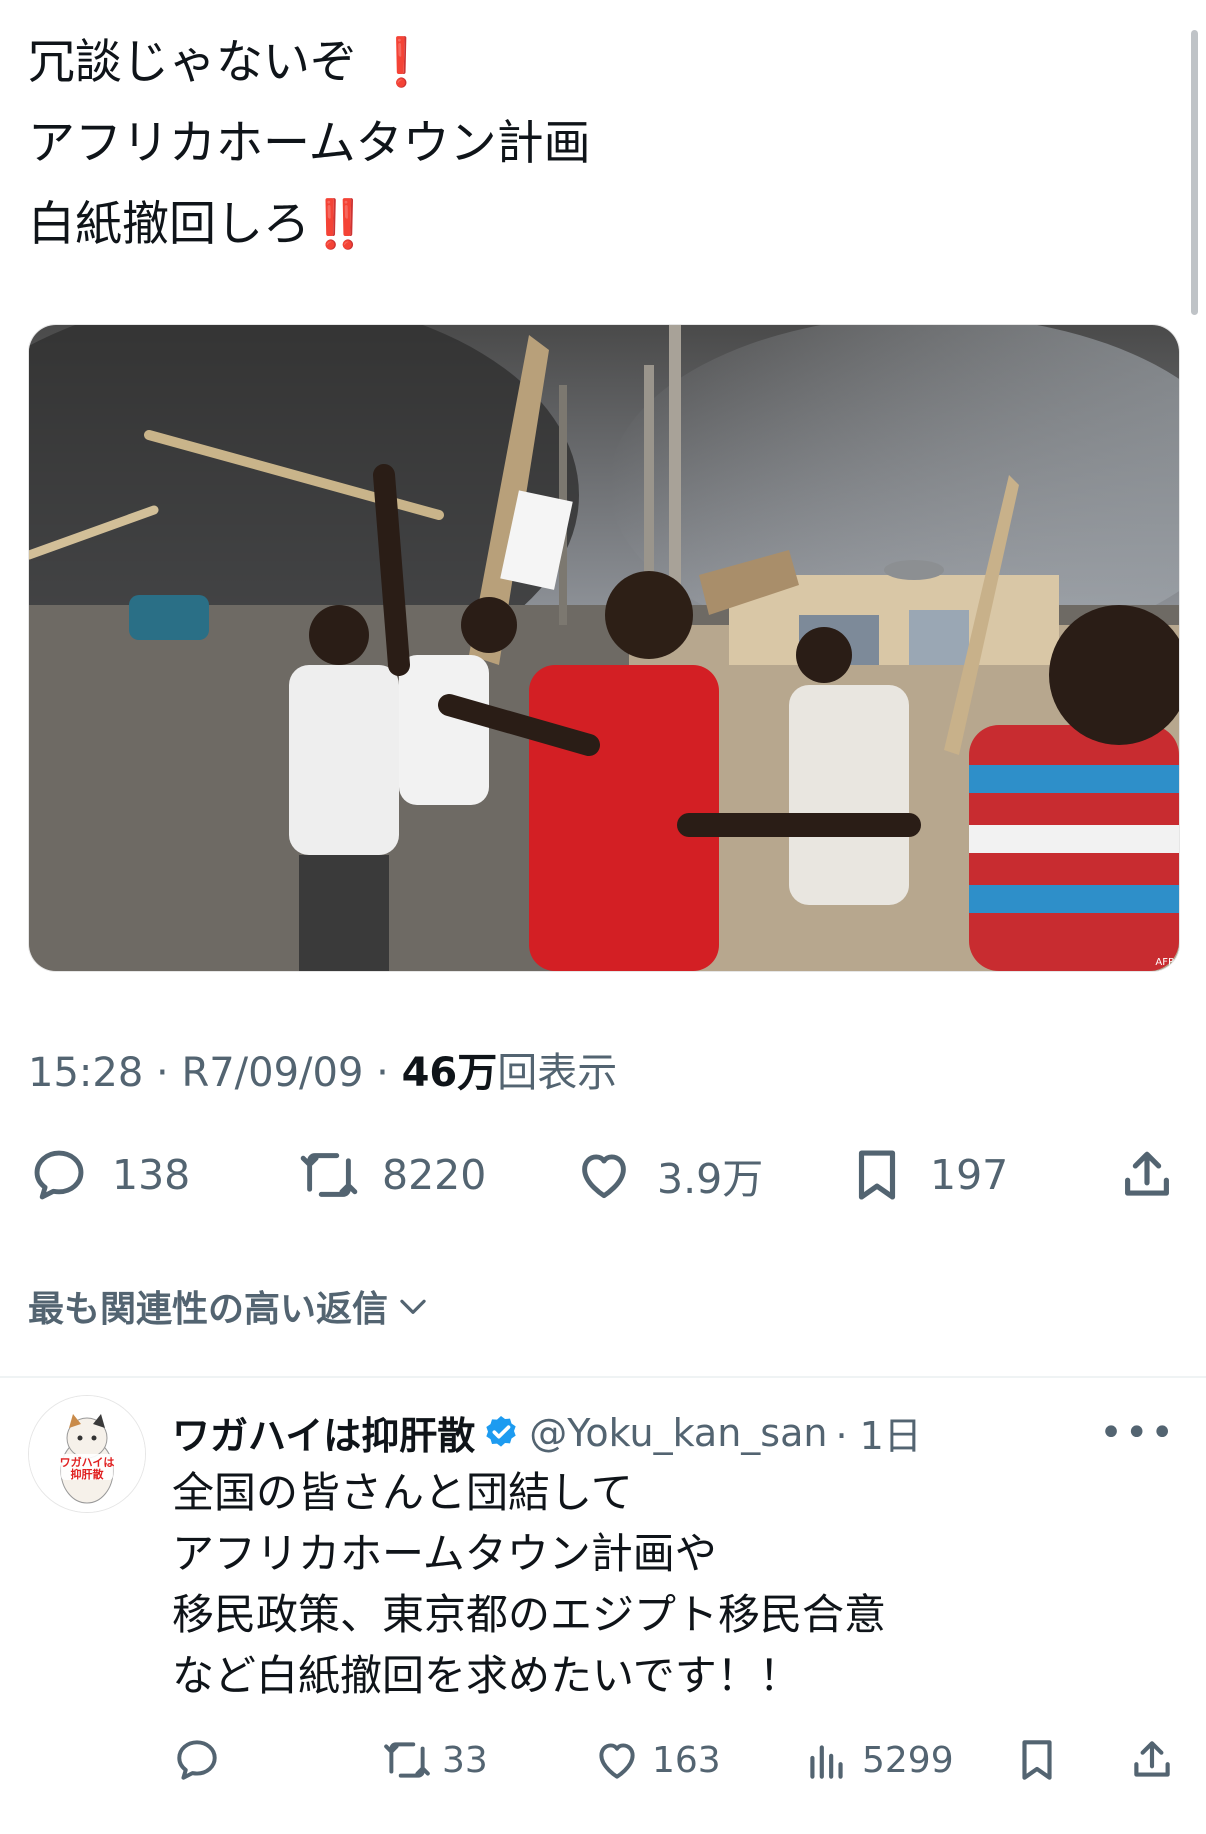 This screenshot has width=1206, height=1834. What do you see at coordinates (465, 1760) in the screenshot?
I see `reply-repost-count: 33` at bounding box center [465, 1760].